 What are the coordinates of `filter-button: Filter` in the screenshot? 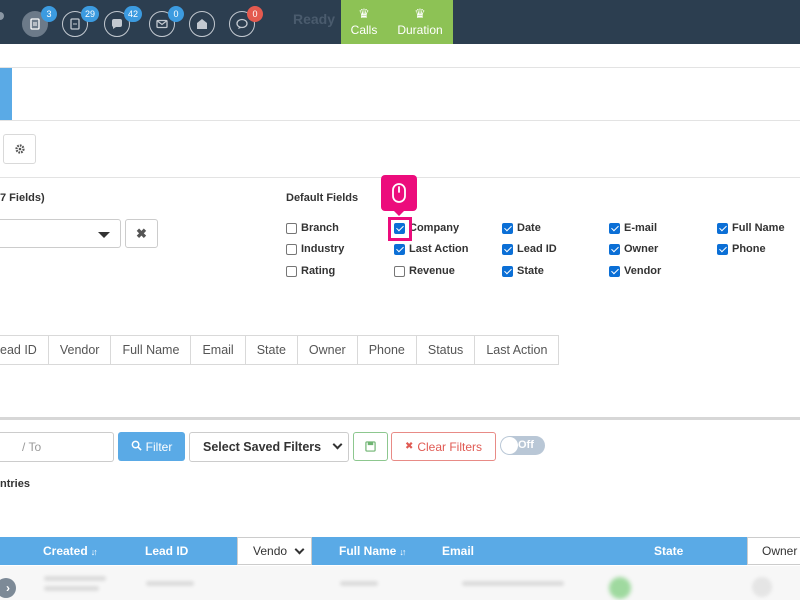 It's located at (151, 446).